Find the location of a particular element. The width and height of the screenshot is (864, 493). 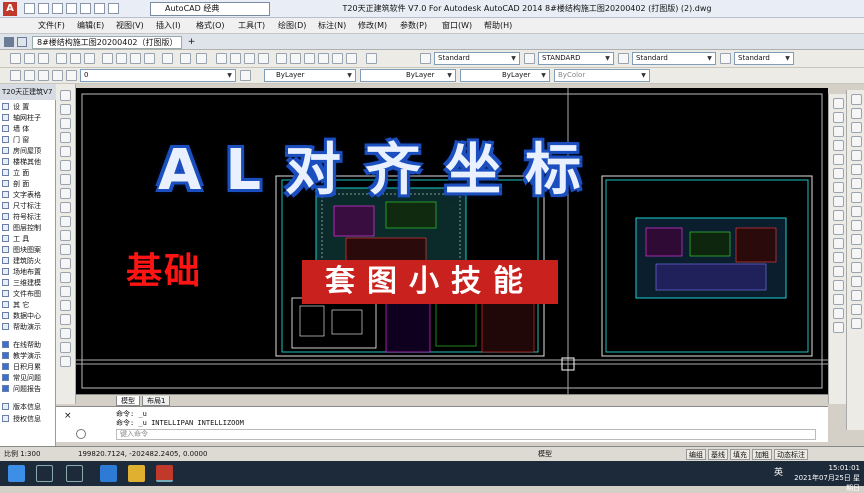

tangent-menu-item: 图块图案 is located at coordinates (28, 250).